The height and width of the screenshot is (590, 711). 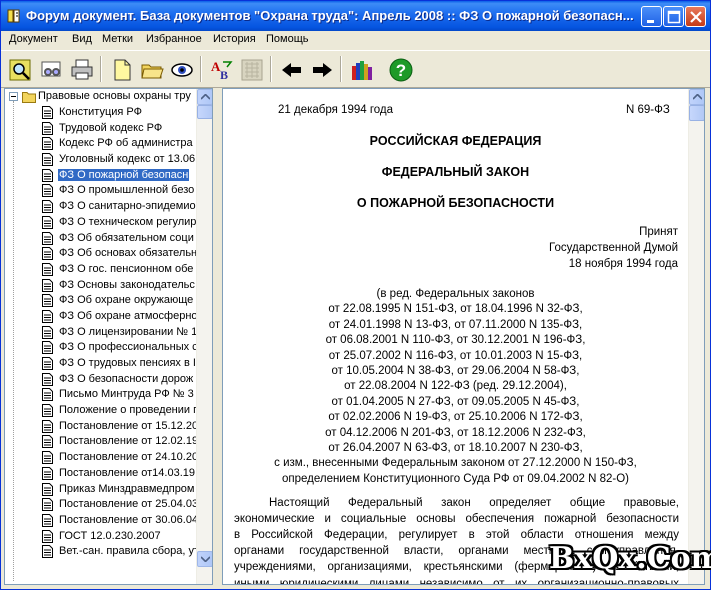 What do you see at coordinates (651, 16) in the screenshot?
I see `minimize-button` at bounding box center [651, 16].